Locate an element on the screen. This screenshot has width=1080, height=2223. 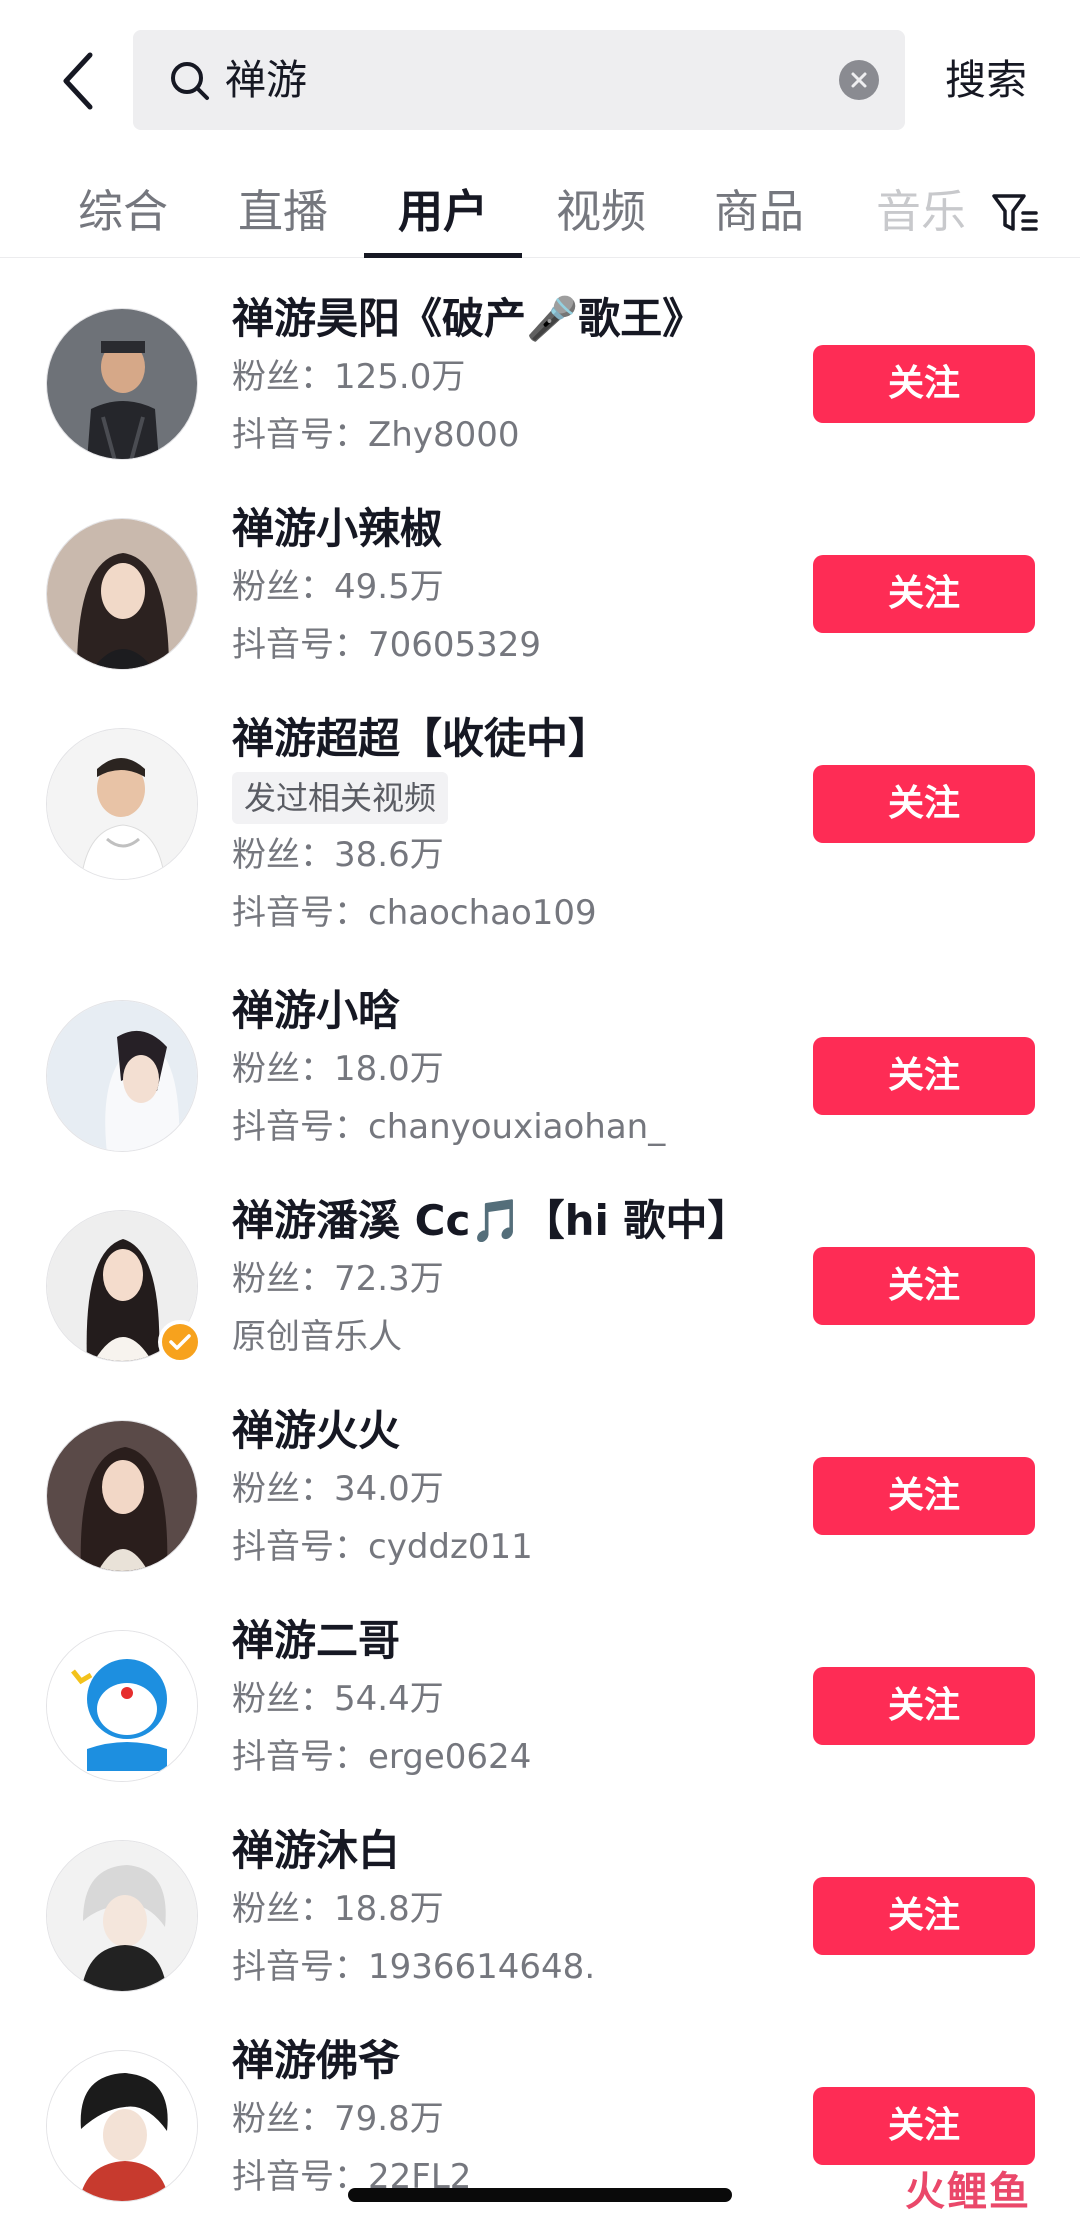
search-icon is located at coordinates (190, 81).